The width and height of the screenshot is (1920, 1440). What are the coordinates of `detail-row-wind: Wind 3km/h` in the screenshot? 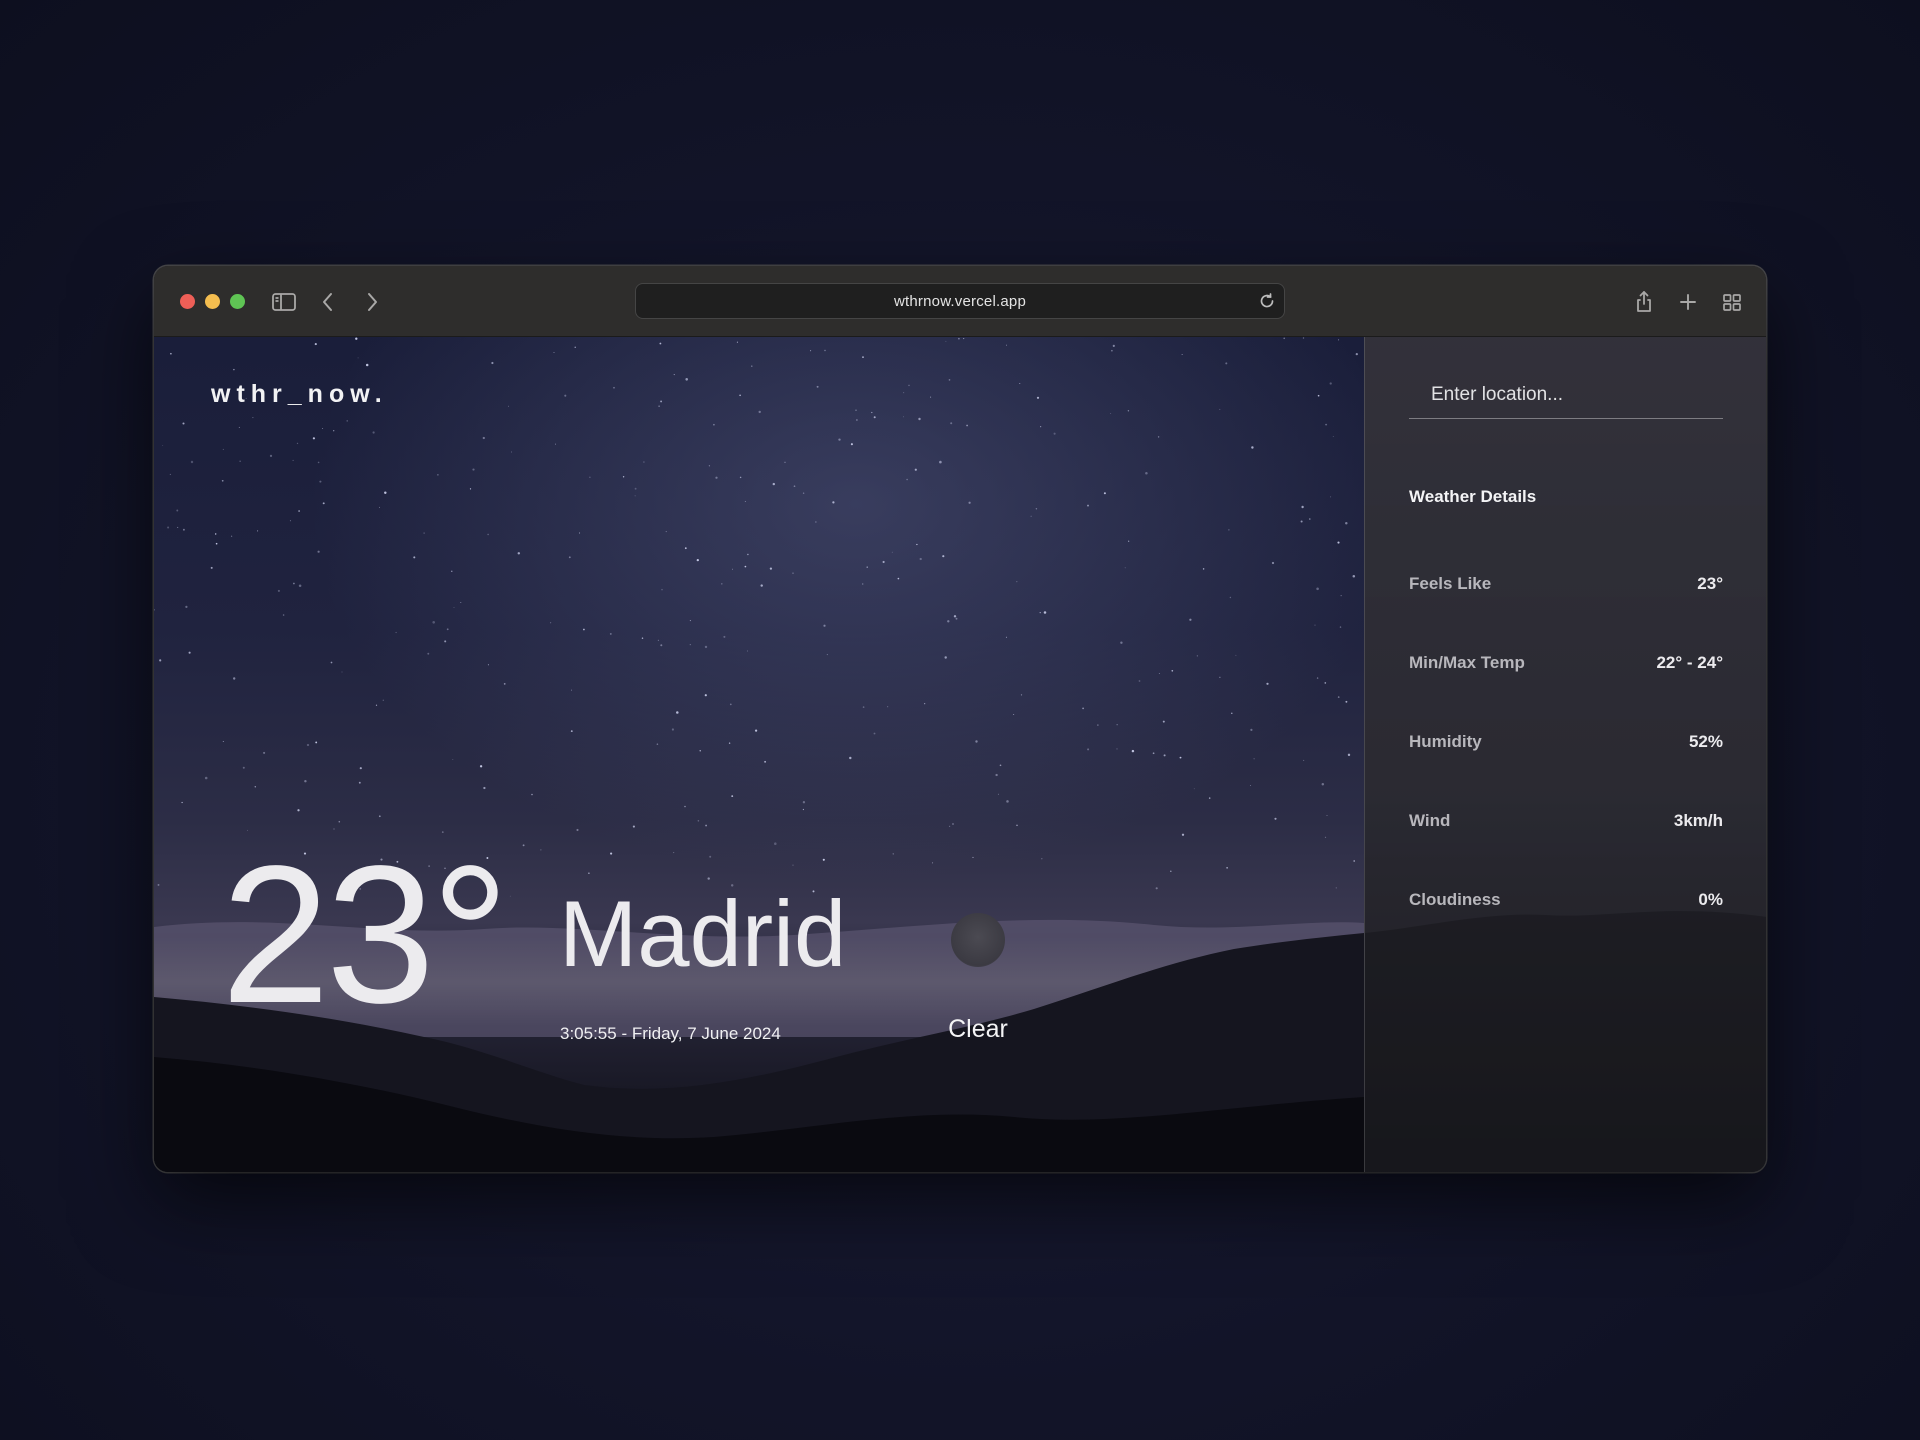 It's located at (1566, 823).